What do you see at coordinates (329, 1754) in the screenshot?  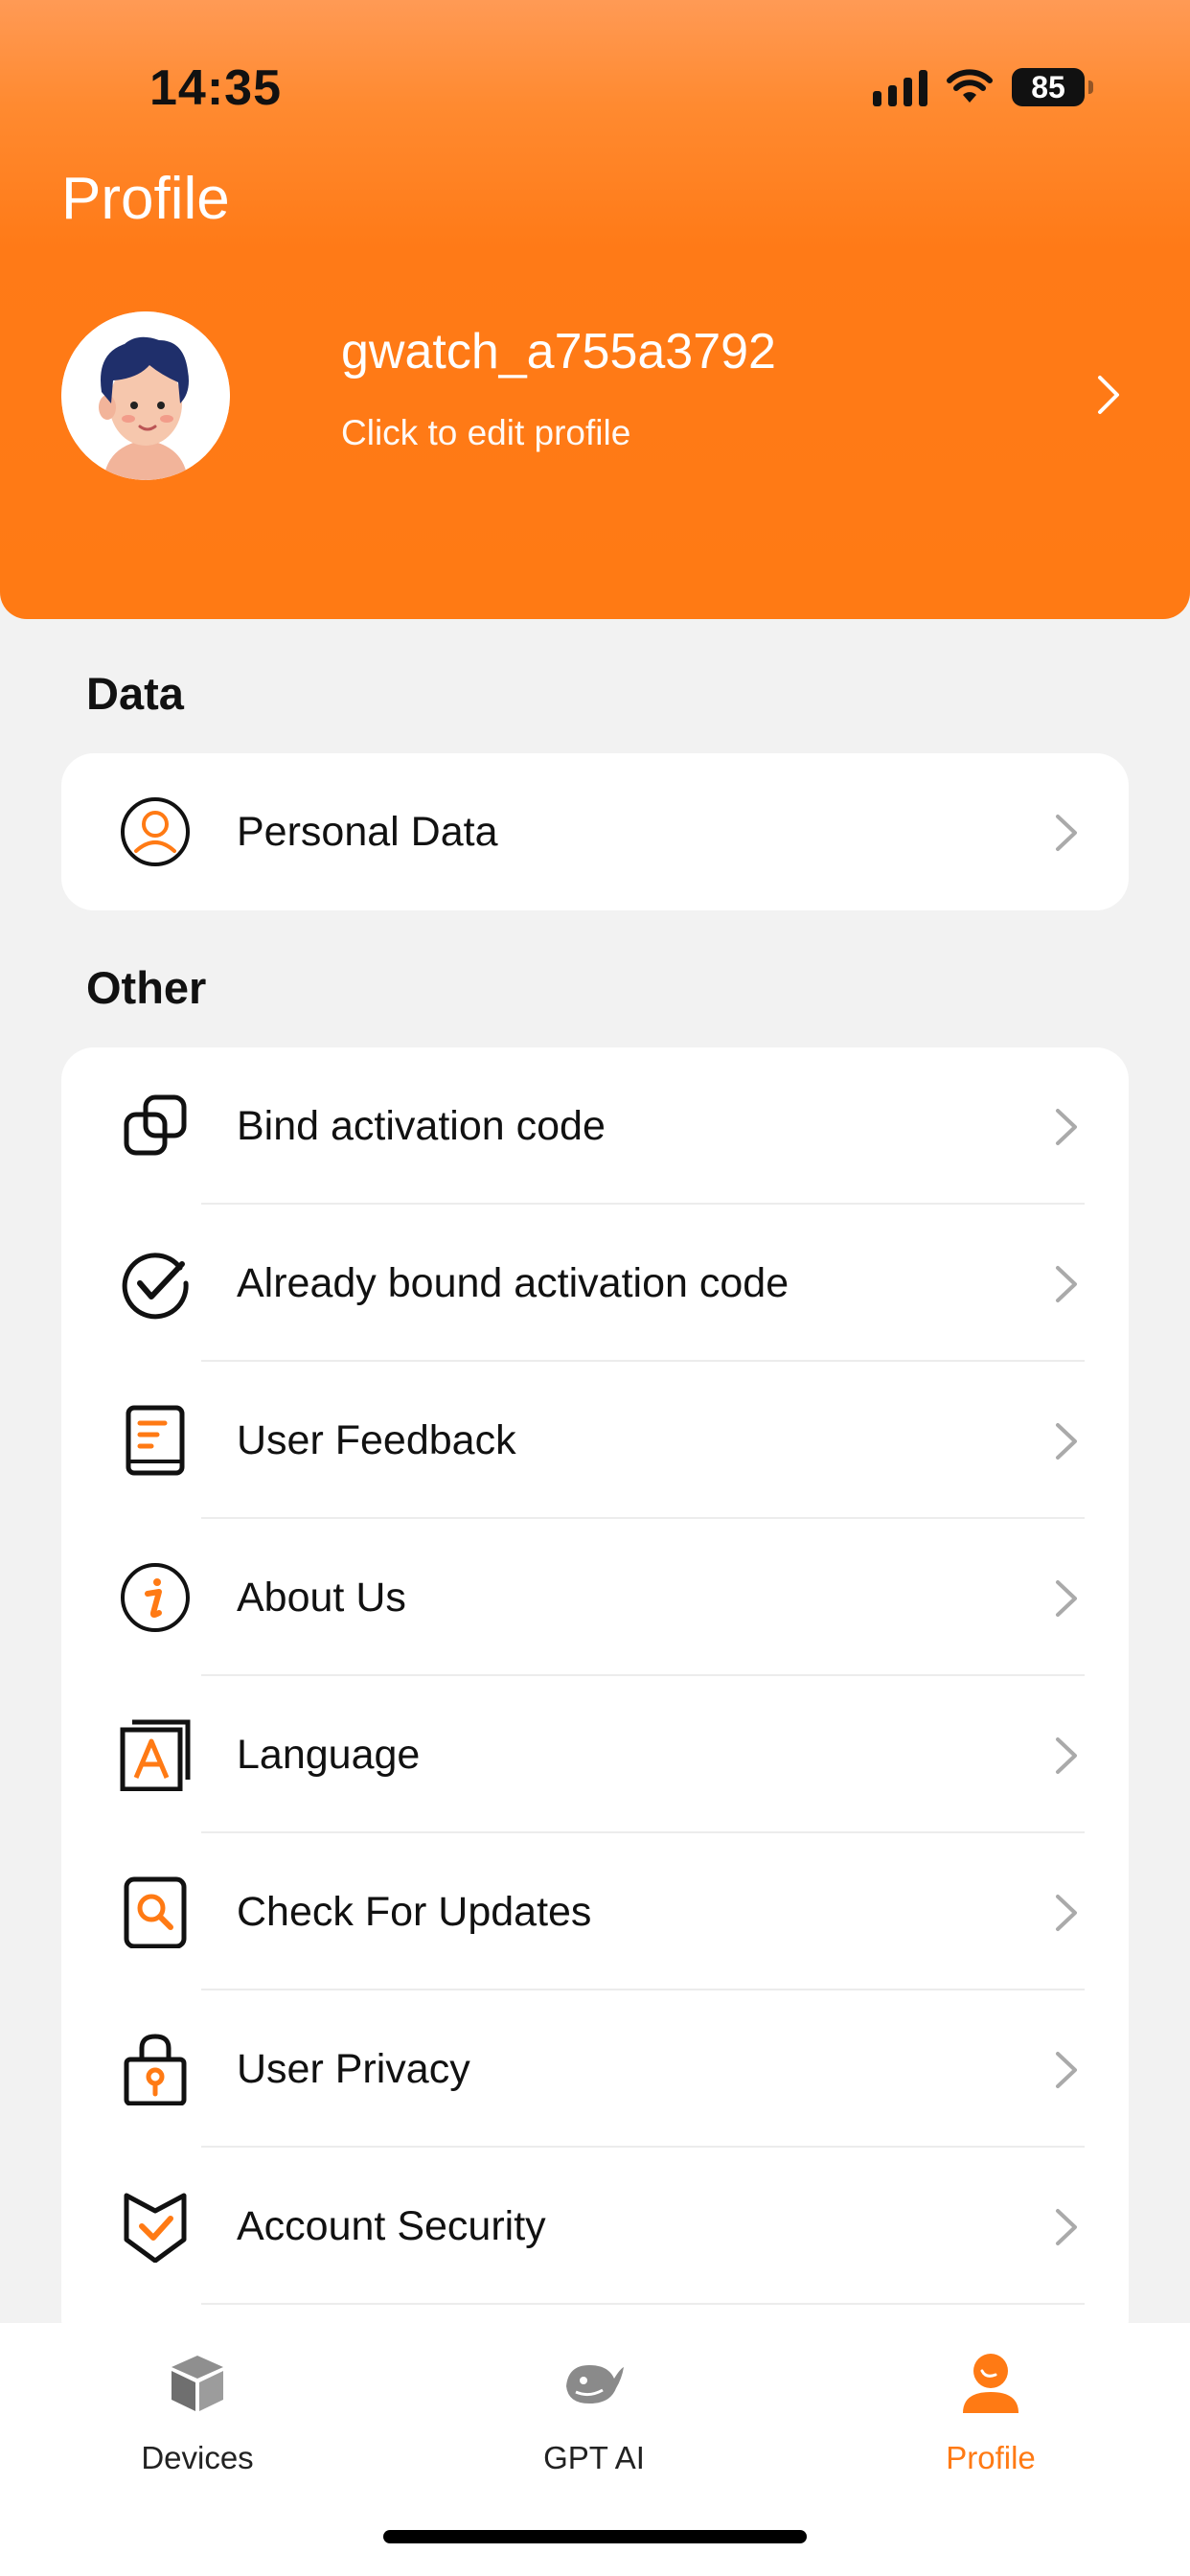 I see `menu-item-label: Language` at bounding box center [329, 1754].